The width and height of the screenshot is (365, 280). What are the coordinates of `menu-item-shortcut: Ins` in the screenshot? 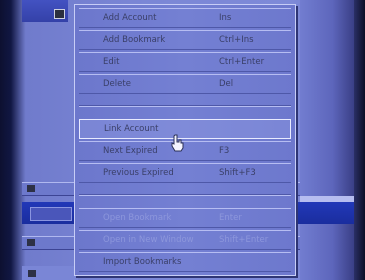 It's located at (225, 18).